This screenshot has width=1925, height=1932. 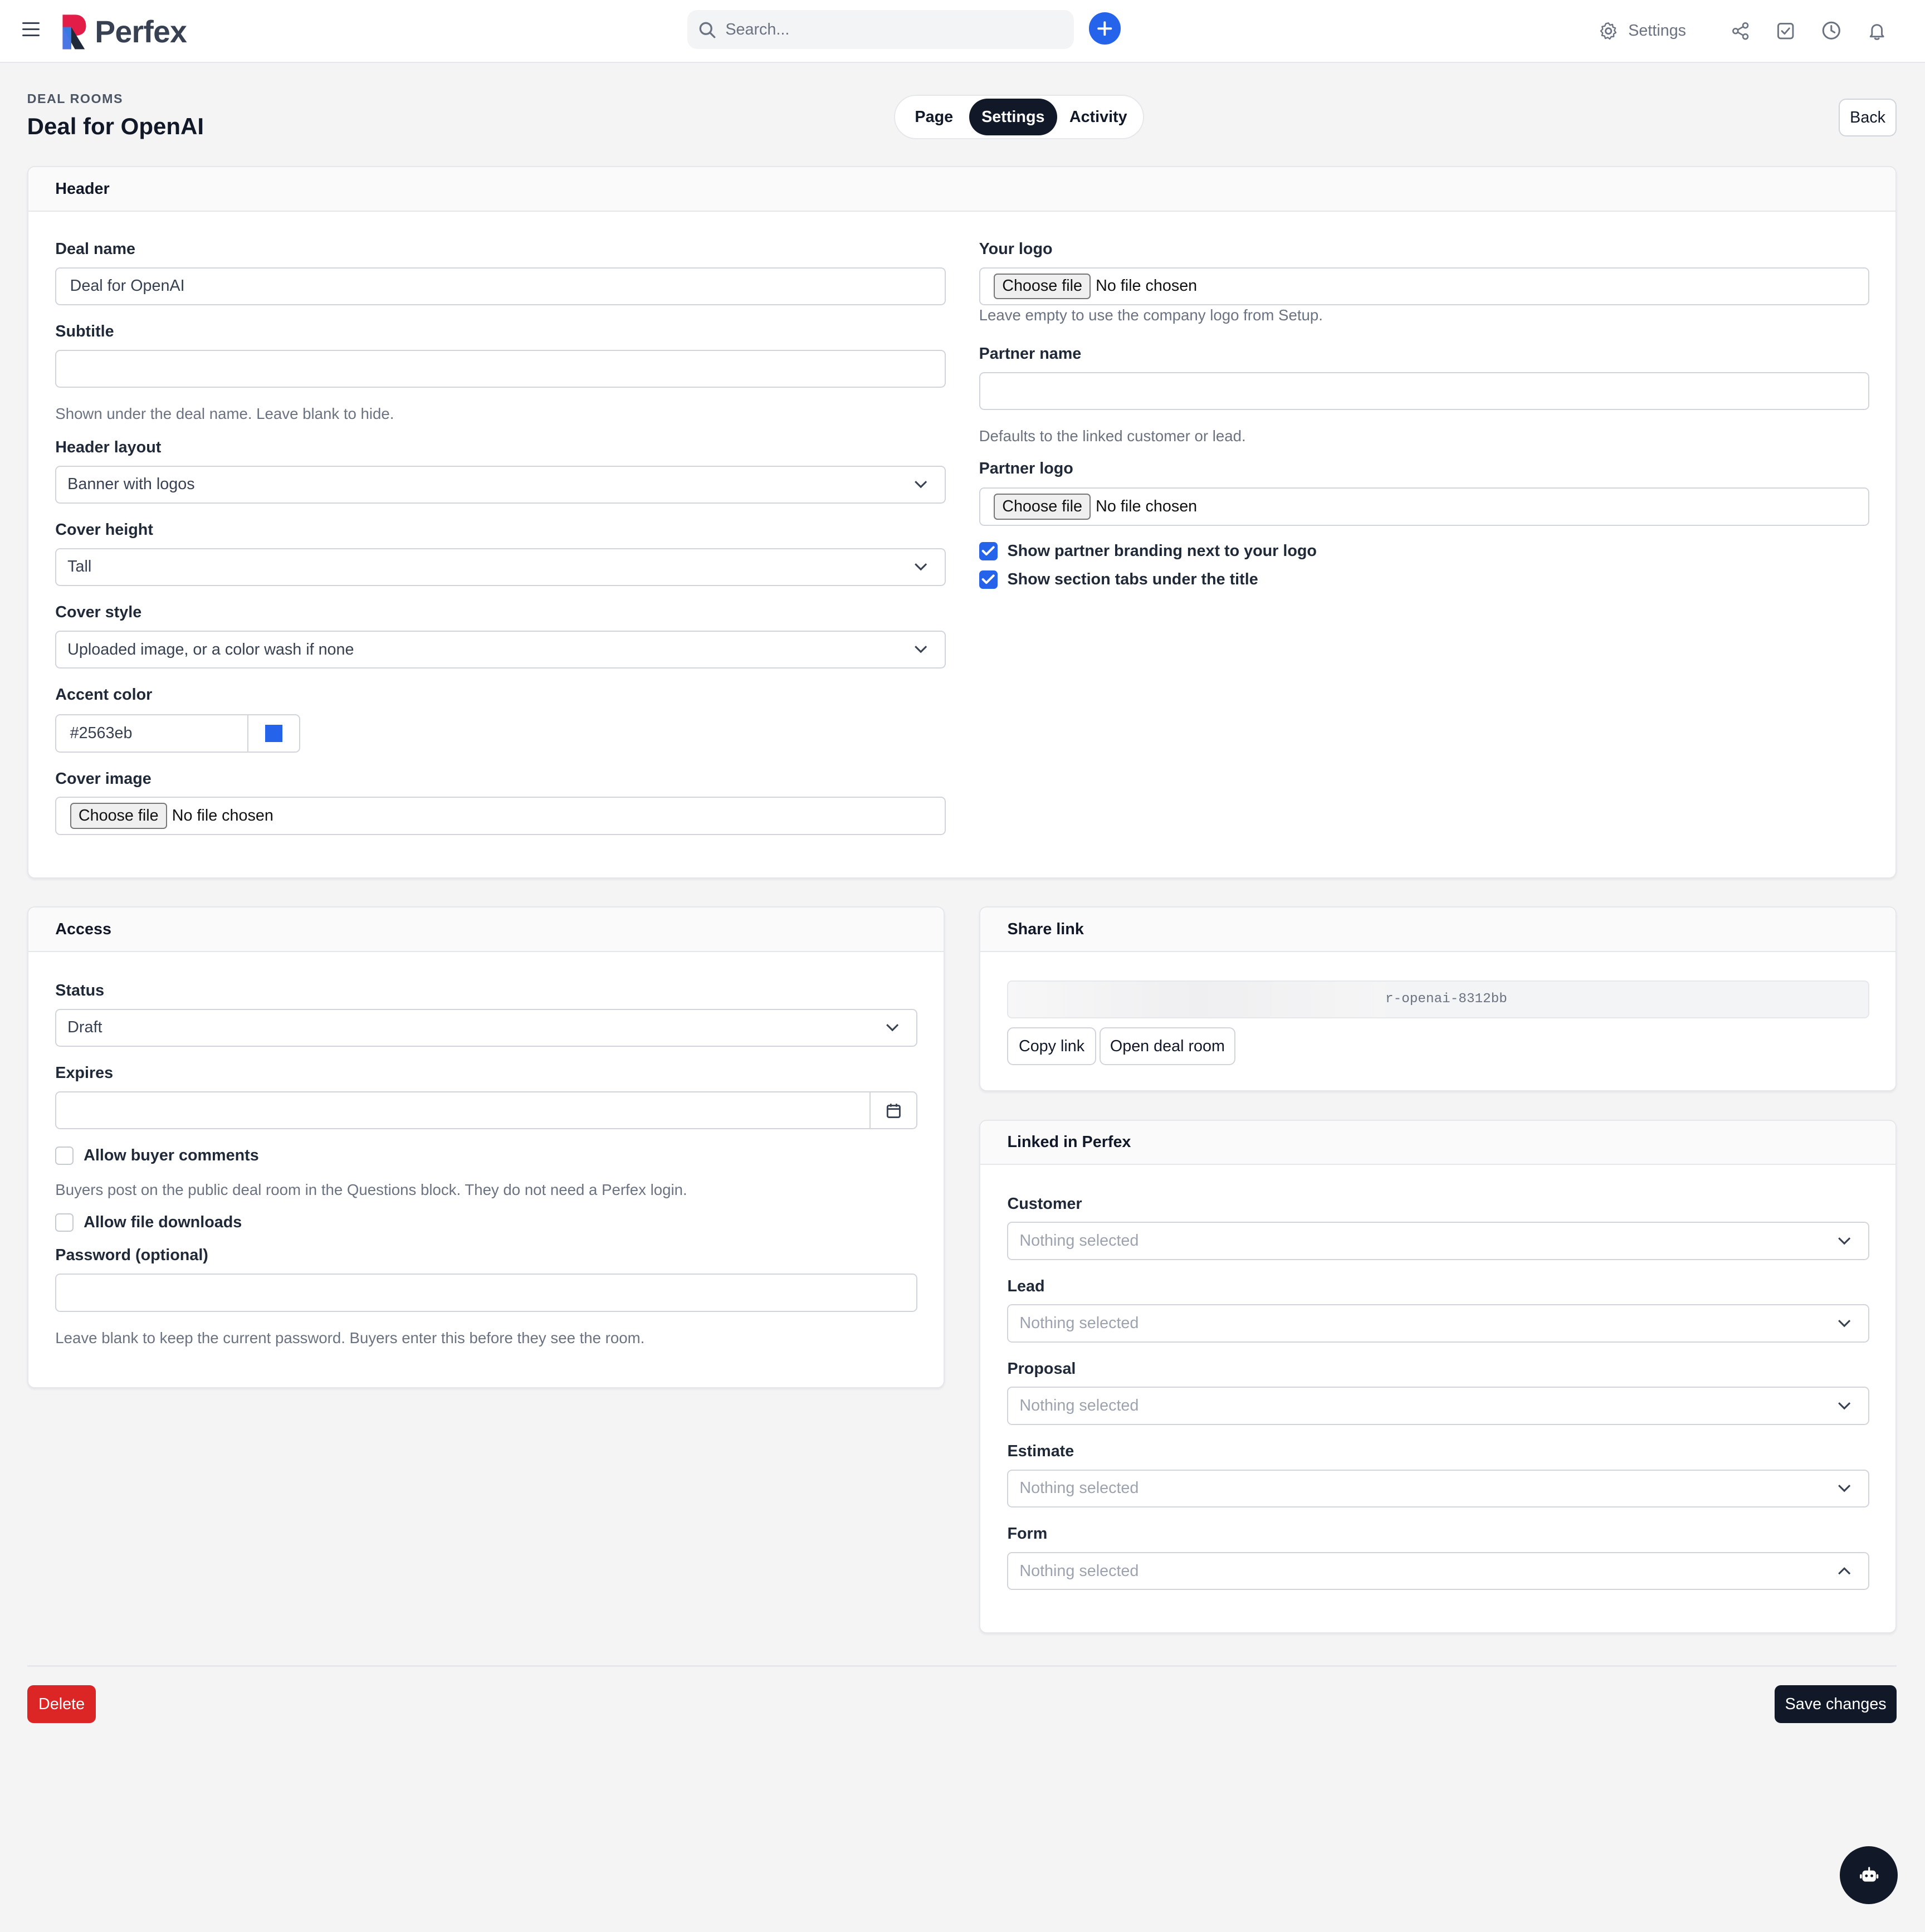 What do you see at coordinates (1042, 286) in the screenshot?
I see `your-logo-choose-button: Choose file` at bounding box center [1042, 286].